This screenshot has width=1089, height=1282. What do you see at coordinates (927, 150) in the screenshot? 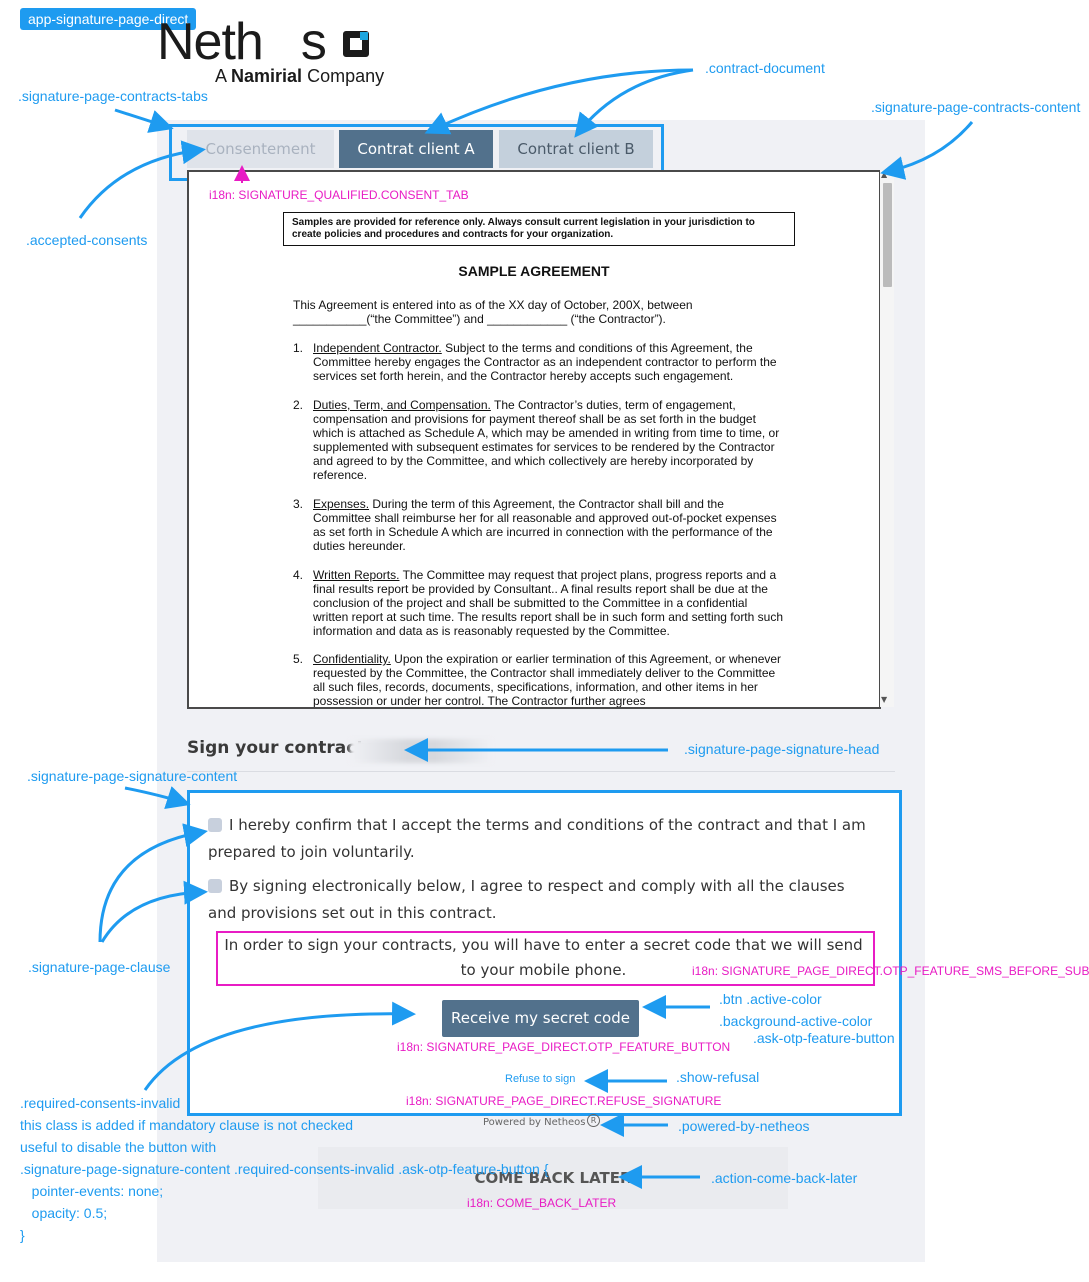
I see `arrow-contracts-content` at bounding box center [927, 150].